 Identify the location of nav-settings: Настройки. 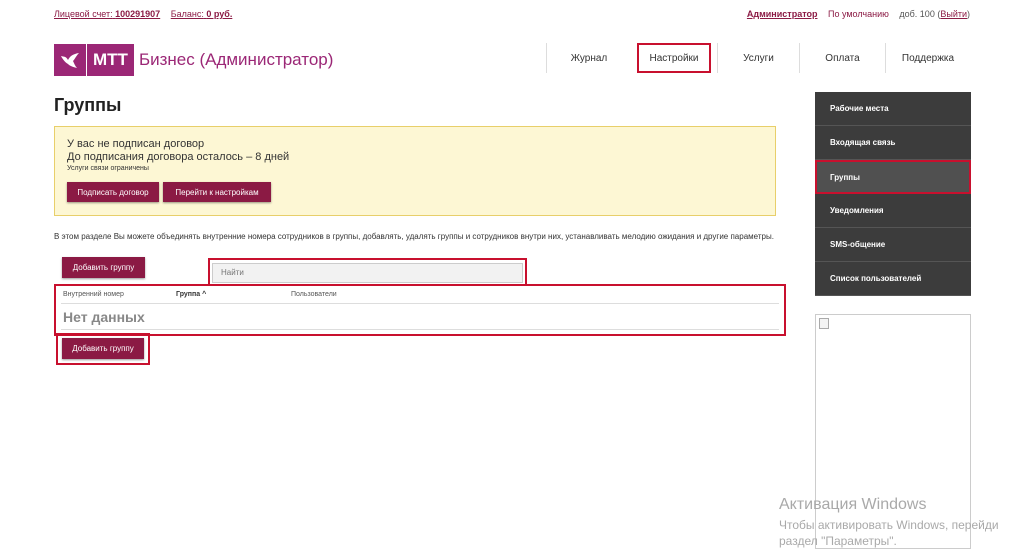
(674, 58).